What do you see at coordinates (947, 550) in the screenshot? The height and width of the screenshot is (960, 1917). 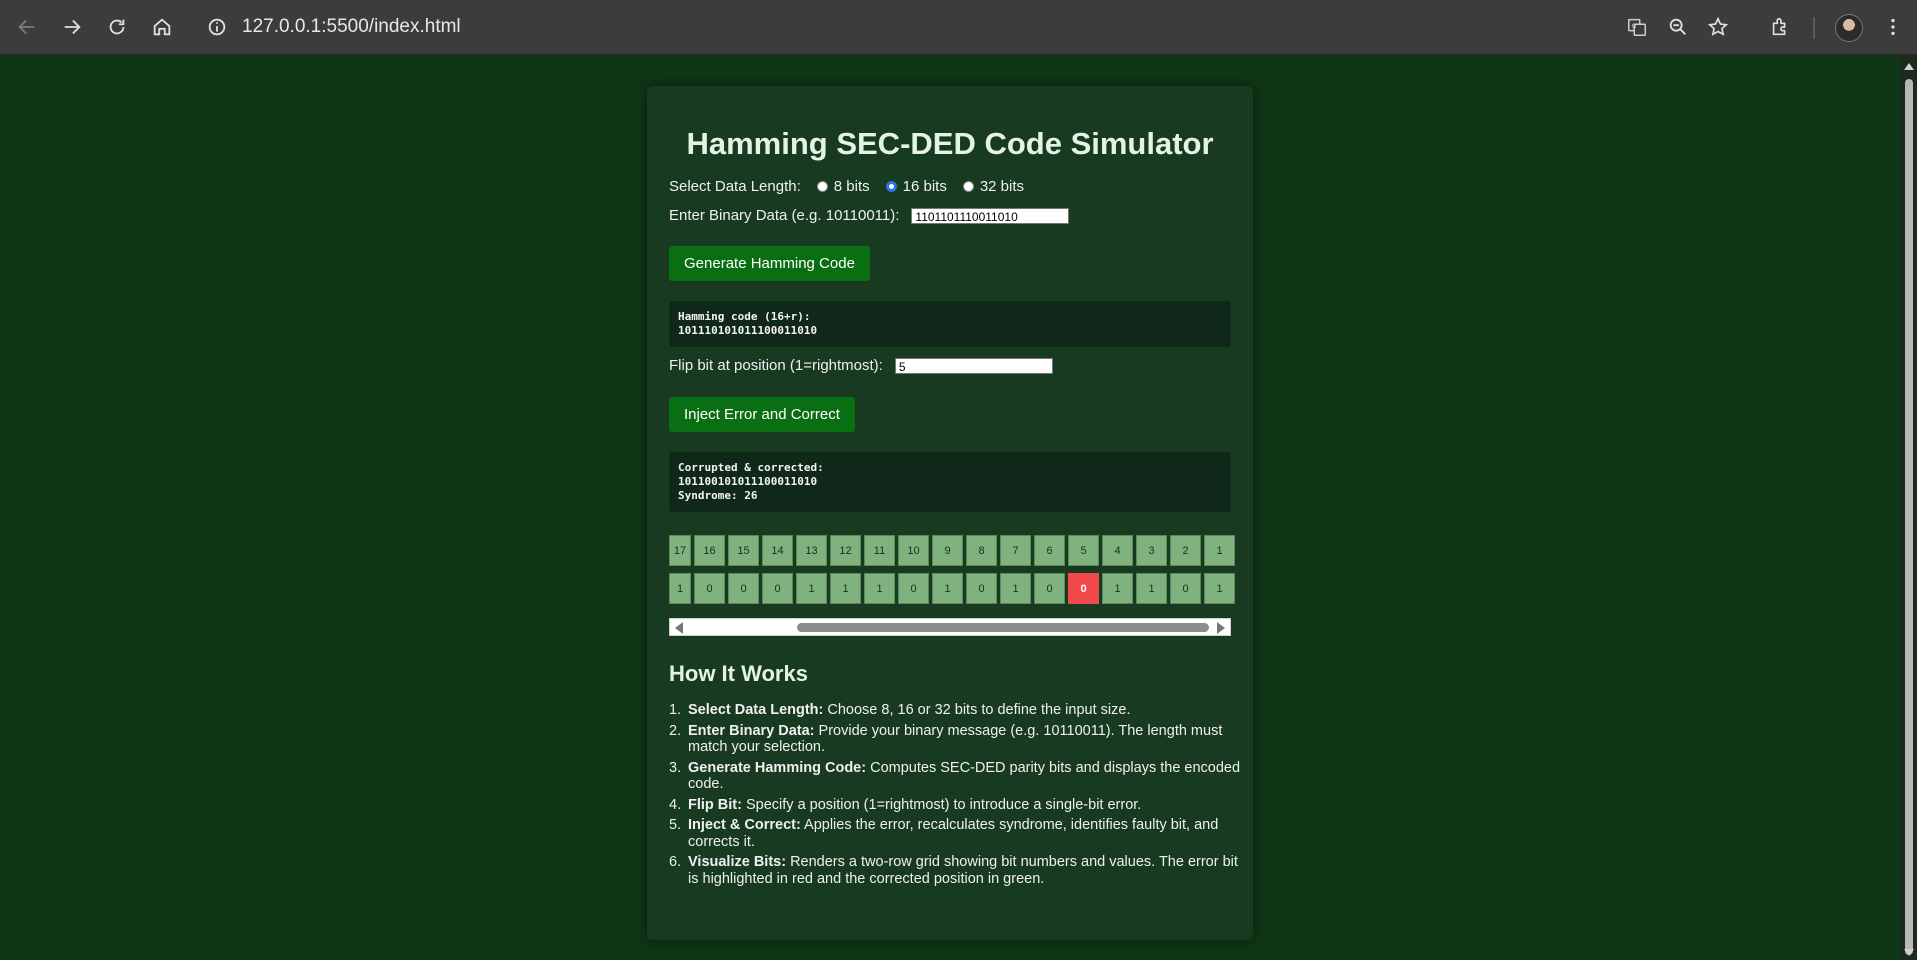 I see `bit-position-cell: 9` at bounding box center [947, 550].